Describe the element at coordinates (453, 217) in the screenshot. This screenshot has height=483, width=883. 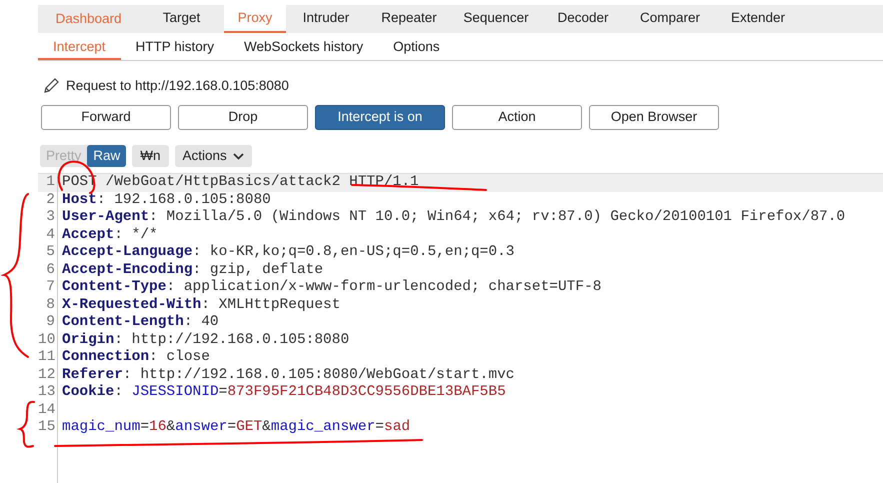
I see `code-line: User-Agent: Mozilla/5.0 (Windows NT 10.0; Win64; x64; rv:87.0) Gecko/20100101 Firefox/87.0` at that location.